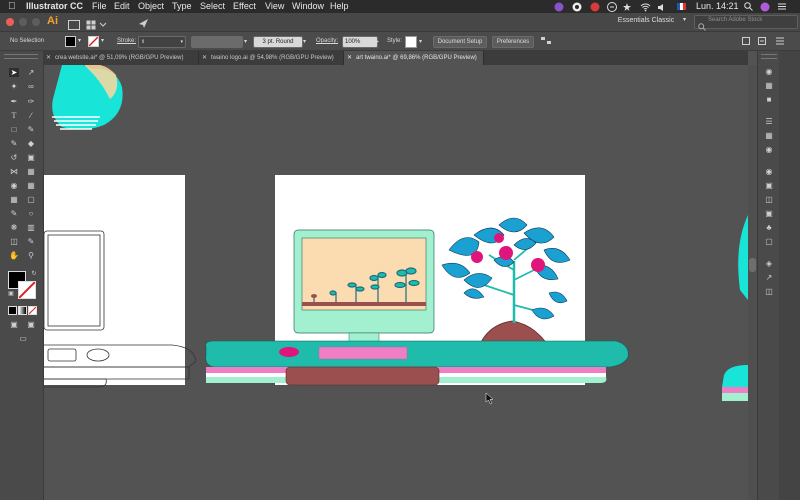 Image resolution: width=800 pixels, height=500 pixels. I want to click on stroke-panel-icon: ◉, so click(769, 171).